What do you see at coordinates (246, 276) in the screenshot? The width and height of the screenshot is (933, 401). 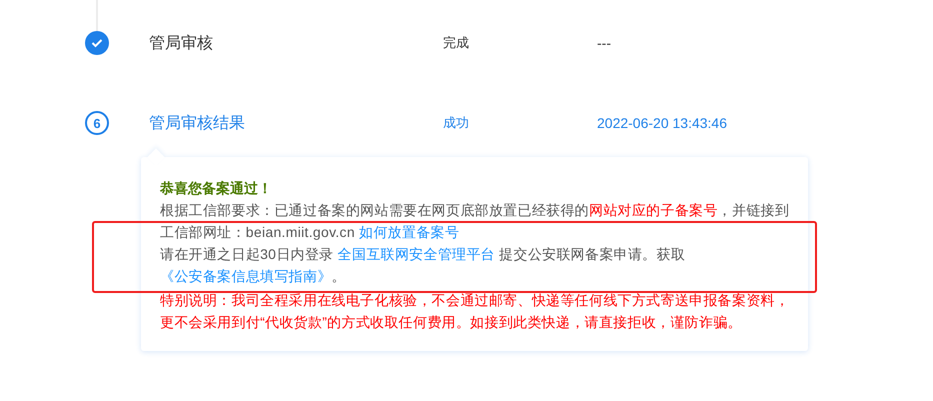 I see `text-link: 《公安备案信息填写指南》` at bounding box center [246, 276].